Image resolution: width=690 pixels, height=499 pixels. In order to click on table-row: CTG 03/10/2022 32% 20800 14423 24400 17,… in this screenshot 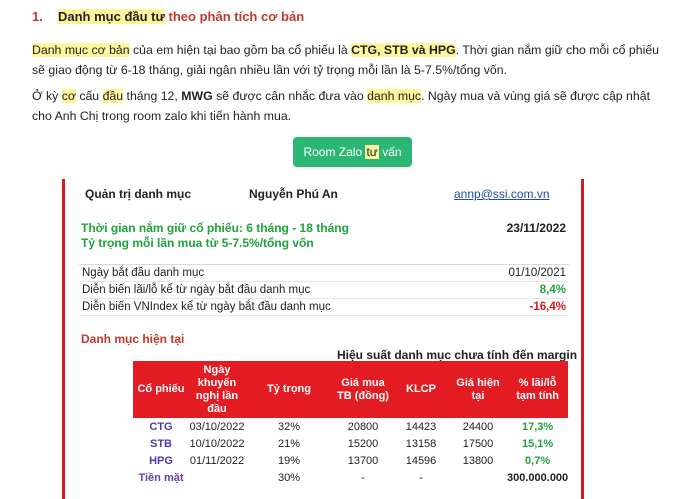, I will do `click(350, 426)`.